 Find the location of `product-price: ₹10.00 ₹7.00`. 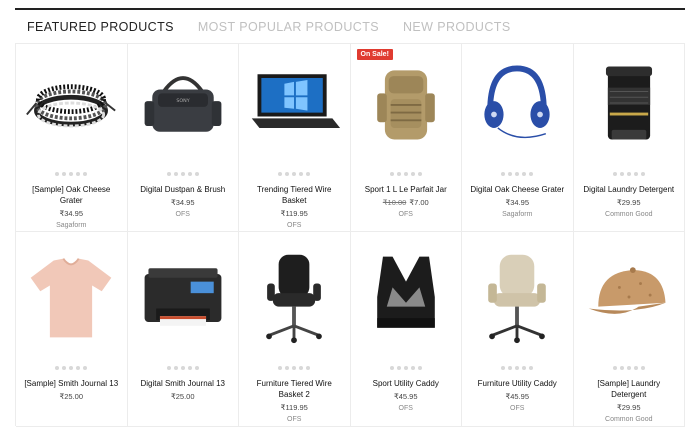

product-price: ₹10.00 ₹7.00 is located at coordinates (406, 202).